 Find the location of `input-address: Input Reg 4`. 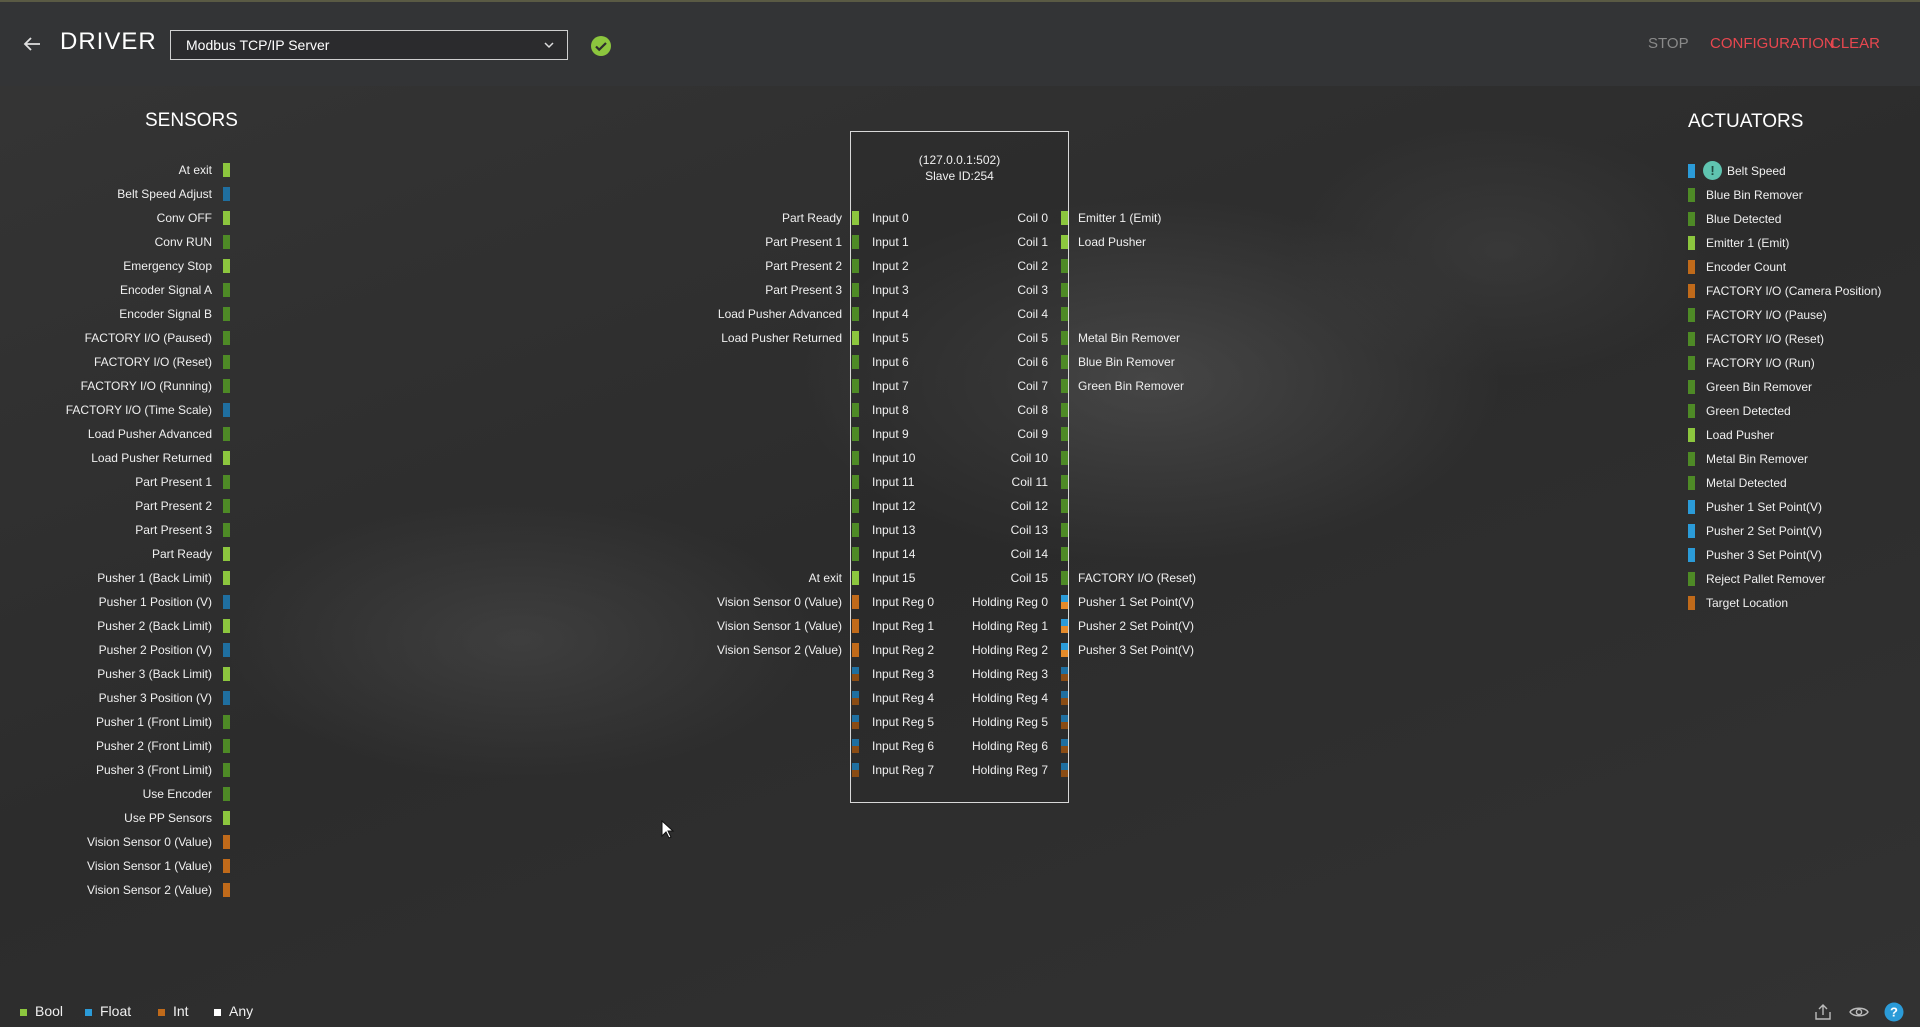

input-address: Input Reg 4 is located at coordinates (903, 698).